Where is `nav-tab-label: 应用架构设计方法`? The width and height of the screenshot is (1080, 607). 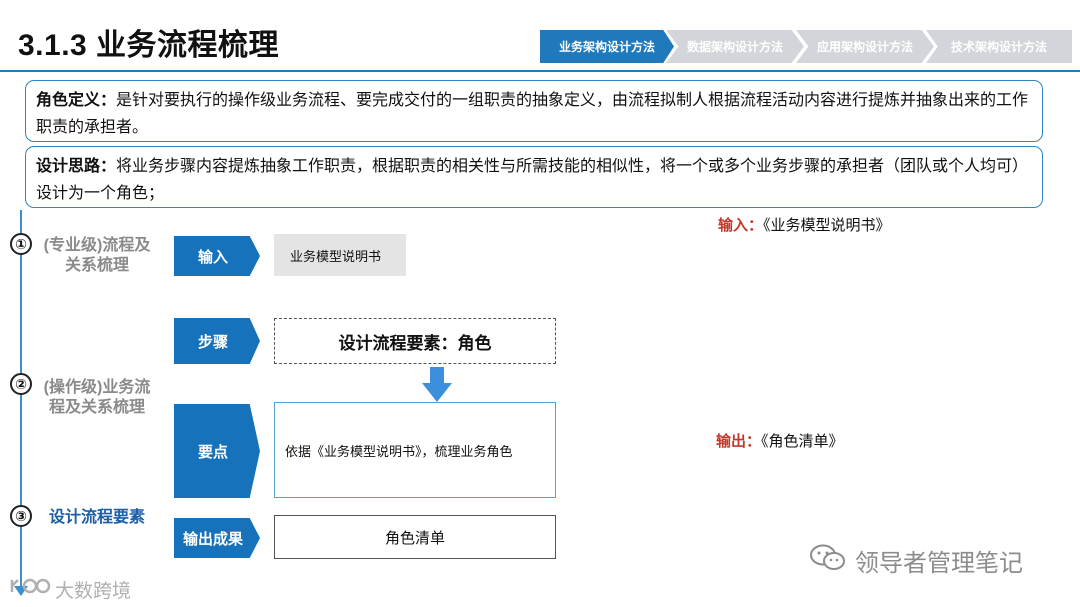 nav-tab-label: 应用架构设计方法 is located at coordinates (864, 47).